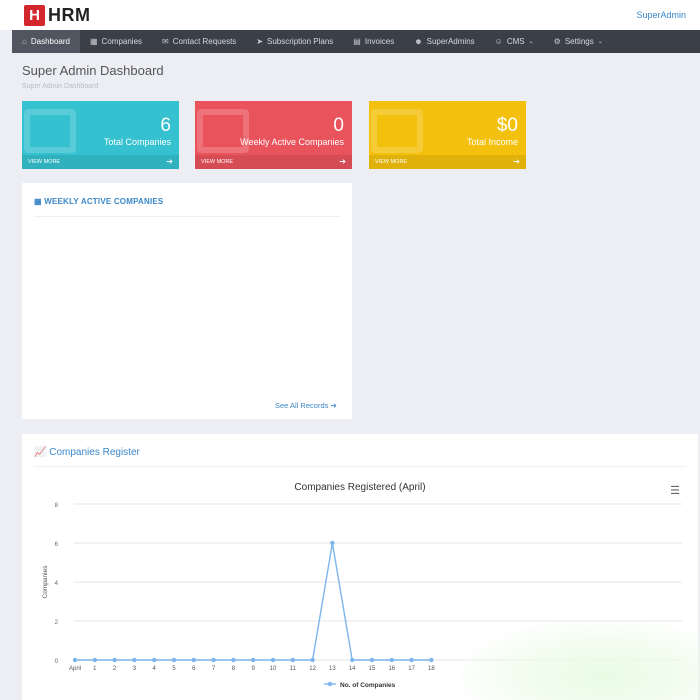  I want to click on stat-card-total-income: $0 Total Income VIEW MORE ➔, so click(447, 135).